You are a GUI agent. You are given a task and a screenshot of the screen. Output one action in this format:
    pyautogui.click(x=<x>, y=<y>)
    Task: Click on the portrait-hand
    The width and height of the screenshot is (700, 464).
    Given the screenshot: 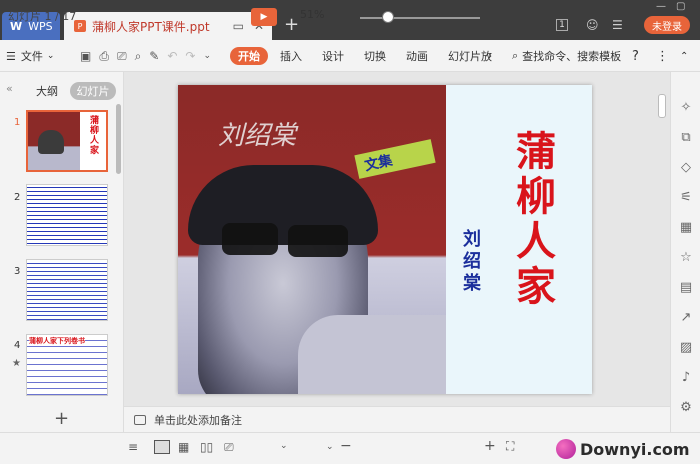 What is the action you would take?
    pyautogui.click(x=372, y=354)
    